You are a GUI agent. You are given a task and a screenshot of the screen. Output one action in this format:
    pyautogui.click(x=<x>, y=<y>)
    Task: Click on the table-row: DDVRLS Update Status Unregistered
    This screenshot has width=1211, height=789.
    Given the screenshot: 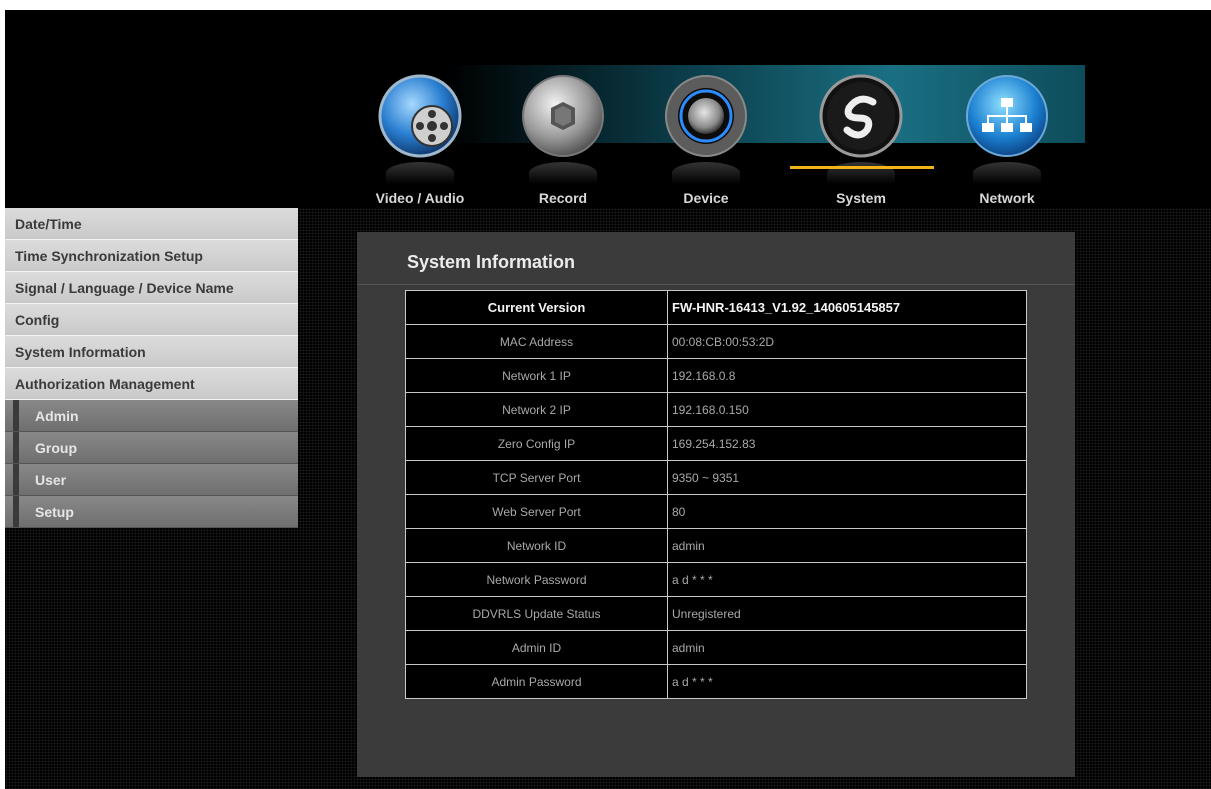 What is the action you would take?
    pyautogui.click(x=716, y=613)
    